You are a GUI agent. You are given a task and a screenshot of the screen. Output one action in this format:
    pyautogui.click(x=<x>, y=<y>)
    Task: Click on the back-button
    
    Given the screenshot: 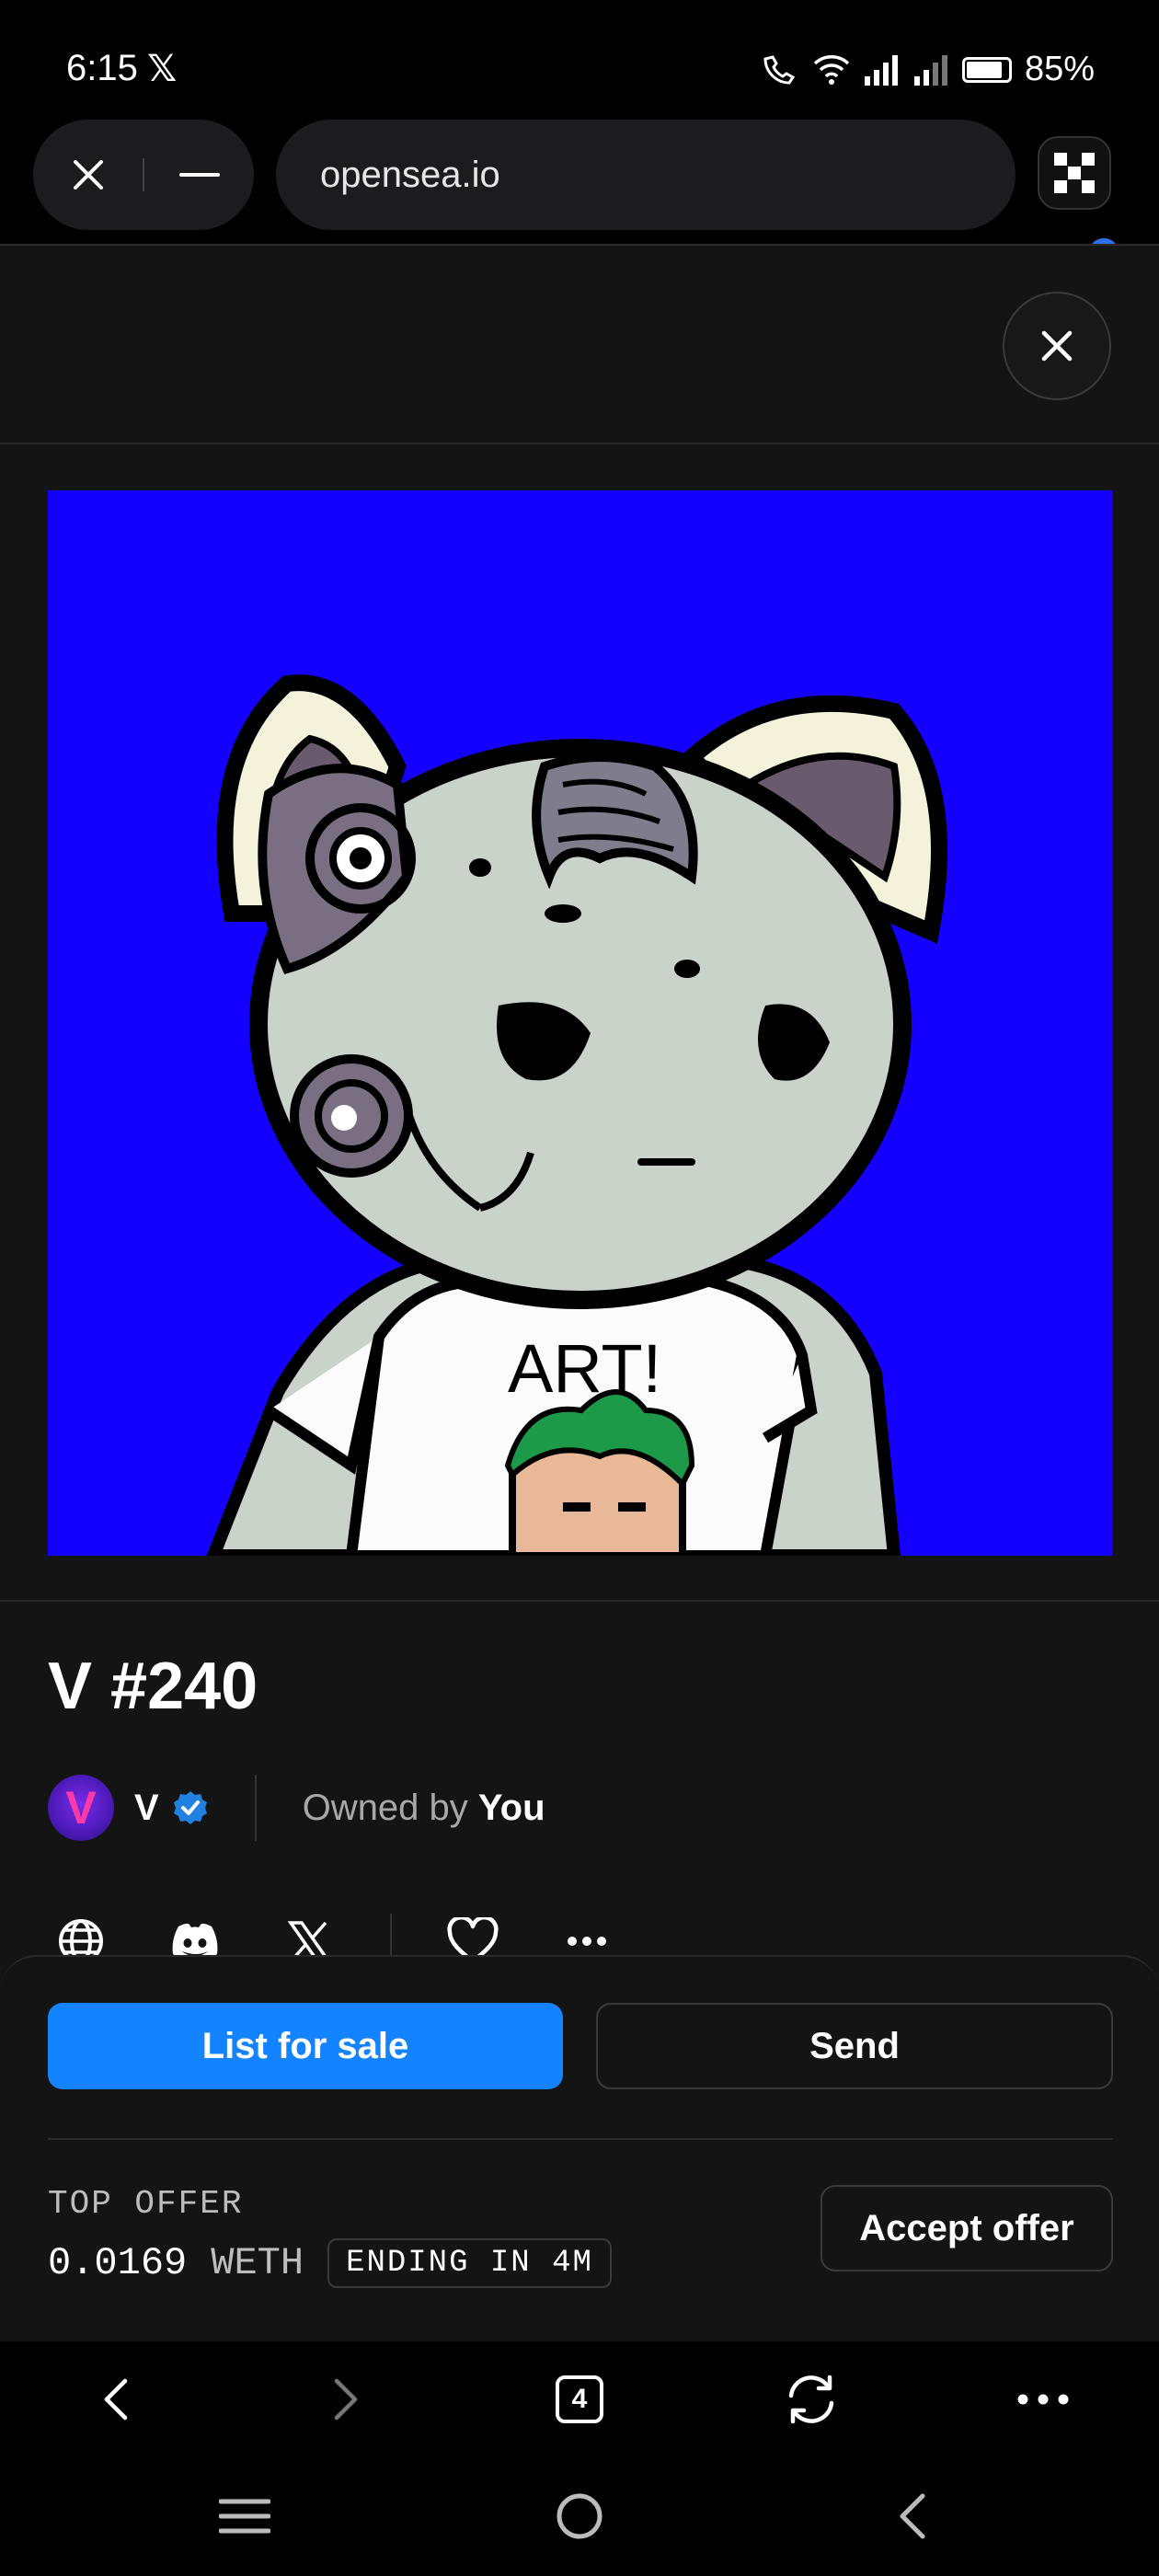 What is the action you would take?
    pyautogui.click(x=116, y=2398)
    